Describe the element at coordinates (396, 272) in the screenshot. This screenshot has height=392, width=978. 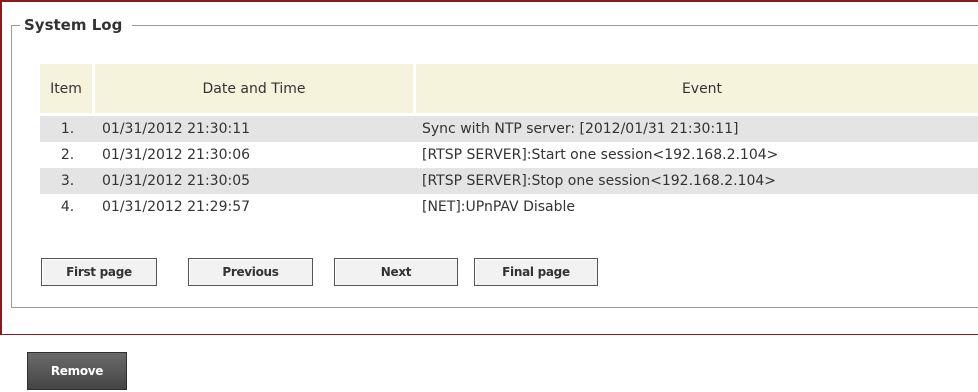
I see `next-page-button: Next` at that location.